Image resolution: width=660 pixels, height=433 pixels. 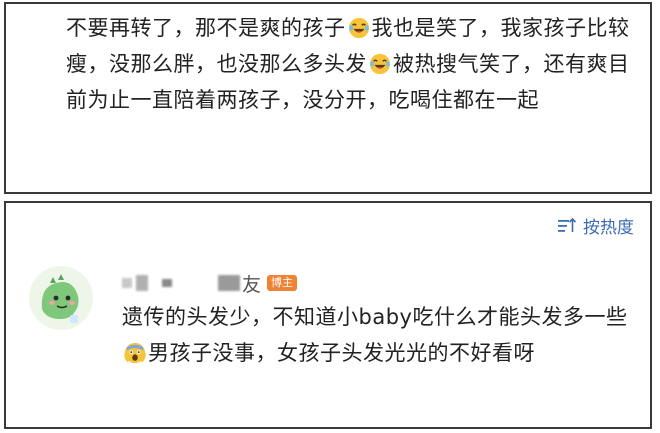 What do you see at coordinates (61, 298) in the screenshot?
I see `user-avatar` at bounding box center [61, 298].